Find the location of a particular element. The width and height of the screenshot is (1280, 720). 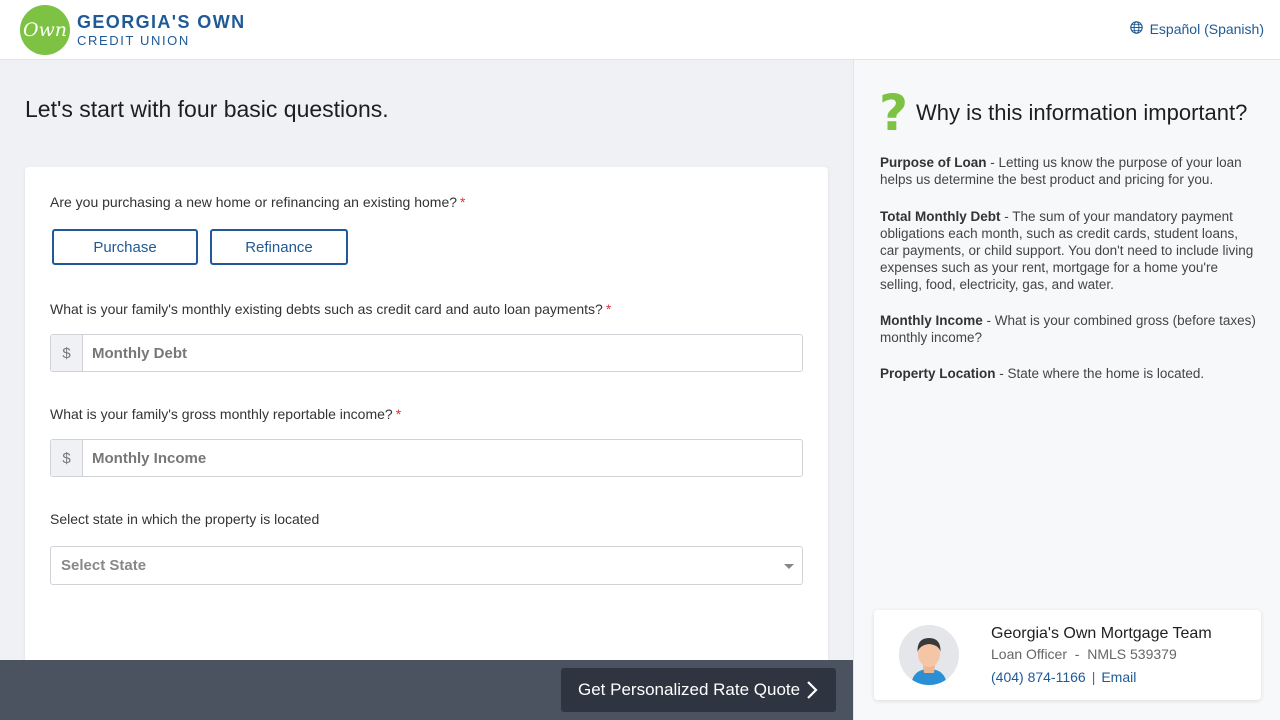

officer-role: Loan Officer - NMLS 539379 is located at coordinates (1084, 654).